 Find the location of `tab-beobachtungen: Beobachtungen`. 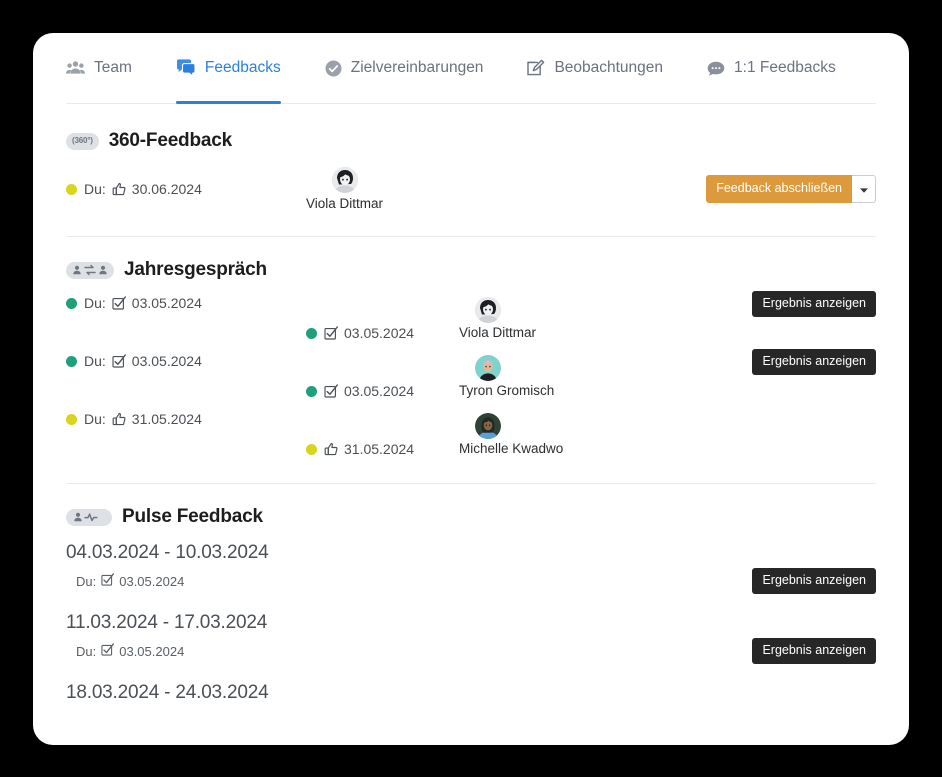

tab-beobachtungen: Beobachtungen is located at coordinates (595, 68).